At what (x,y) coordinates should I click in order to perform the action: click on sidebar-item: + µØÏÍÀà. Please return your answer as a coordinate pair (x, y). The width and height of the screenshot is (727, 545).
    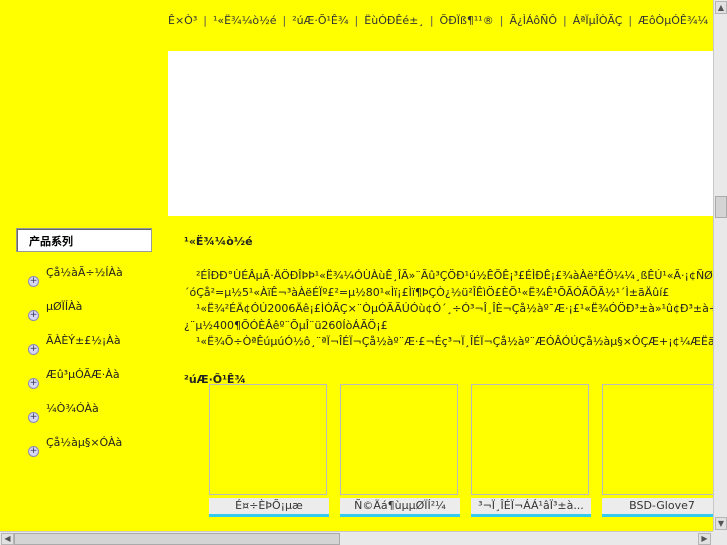
    Looking at the image, I should click on (75, 313).